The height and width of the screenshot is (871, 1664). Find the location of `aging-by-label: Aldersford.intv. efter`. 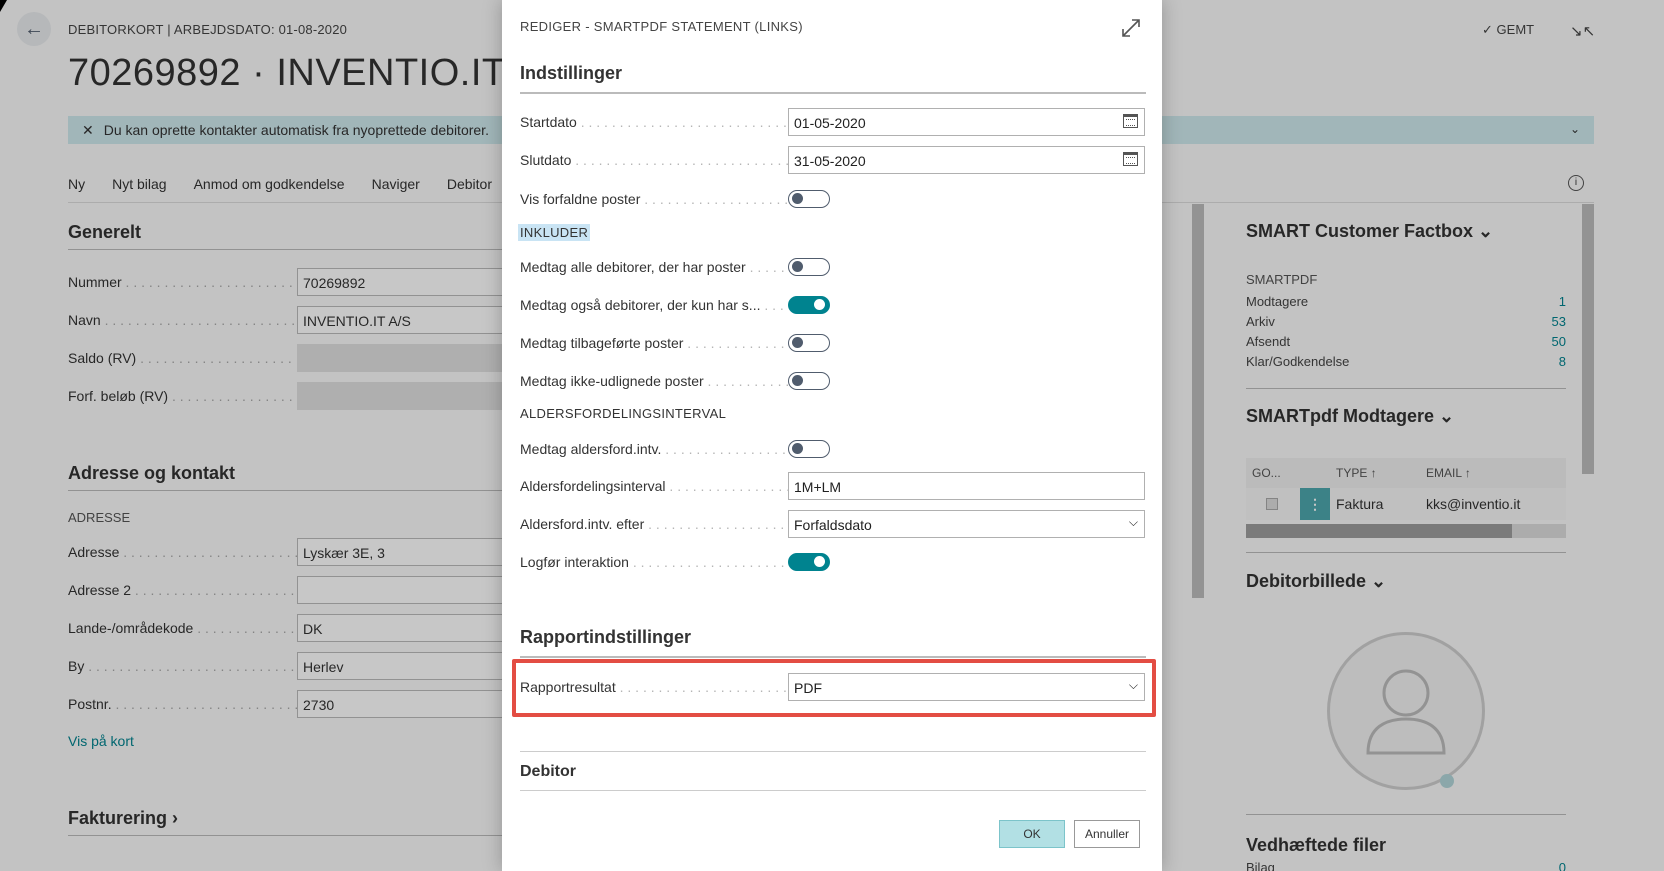

aging-by-label: Aldersford.intv. efter is located at coordinates (654, 524).